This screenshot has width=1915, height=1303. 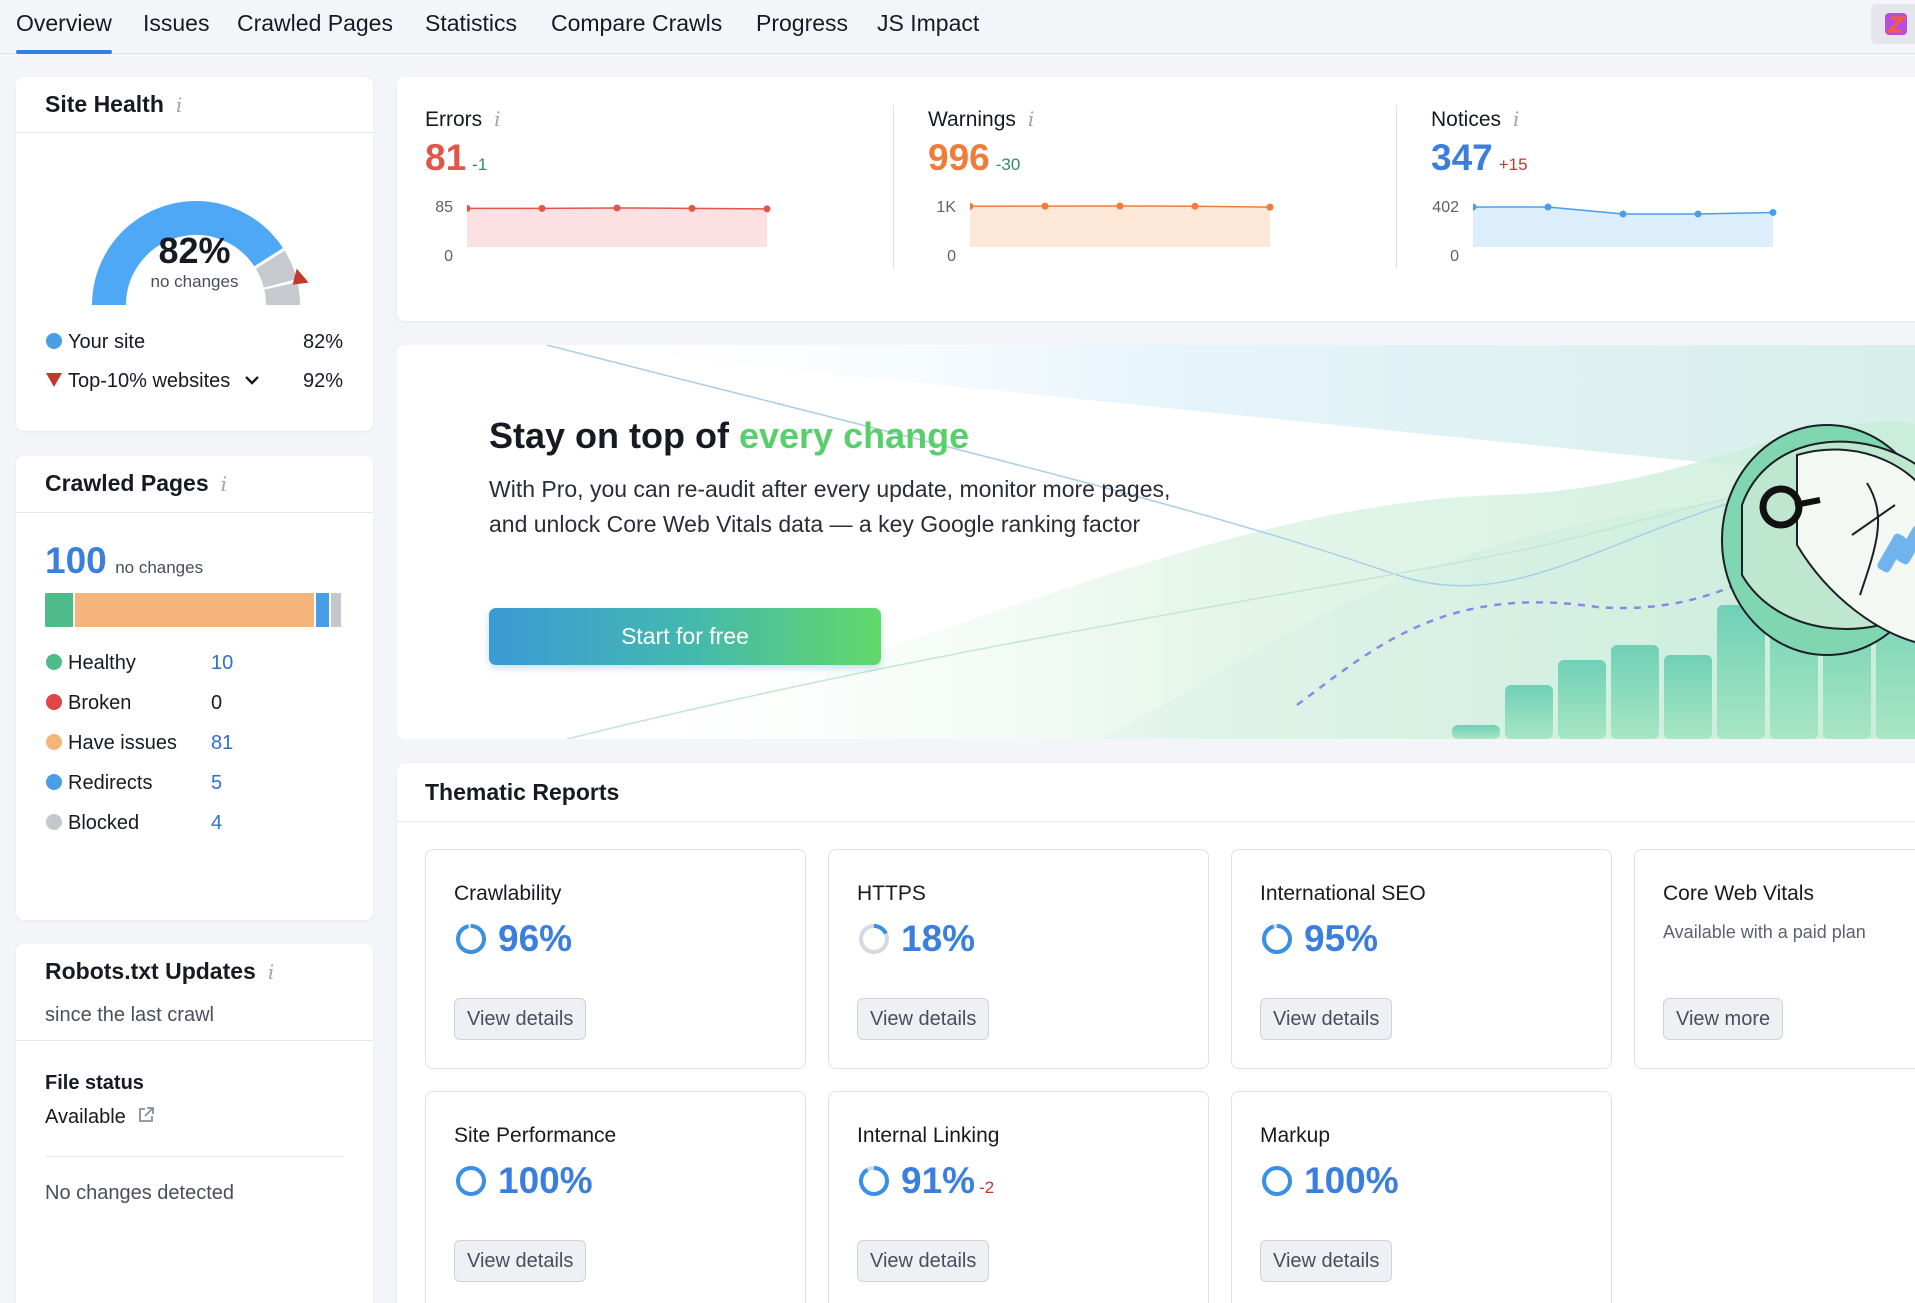 I want to click on report-score: 95%, so click(x=1319, y=939).